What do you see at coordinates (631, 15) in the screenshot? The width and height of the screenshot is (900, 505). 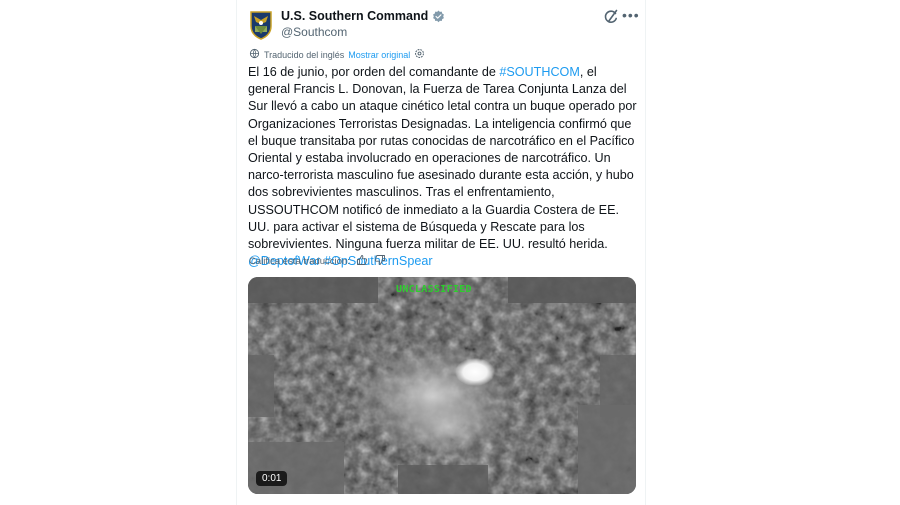 I see `more-options-icon: •••` at bounding box center [631, 15].